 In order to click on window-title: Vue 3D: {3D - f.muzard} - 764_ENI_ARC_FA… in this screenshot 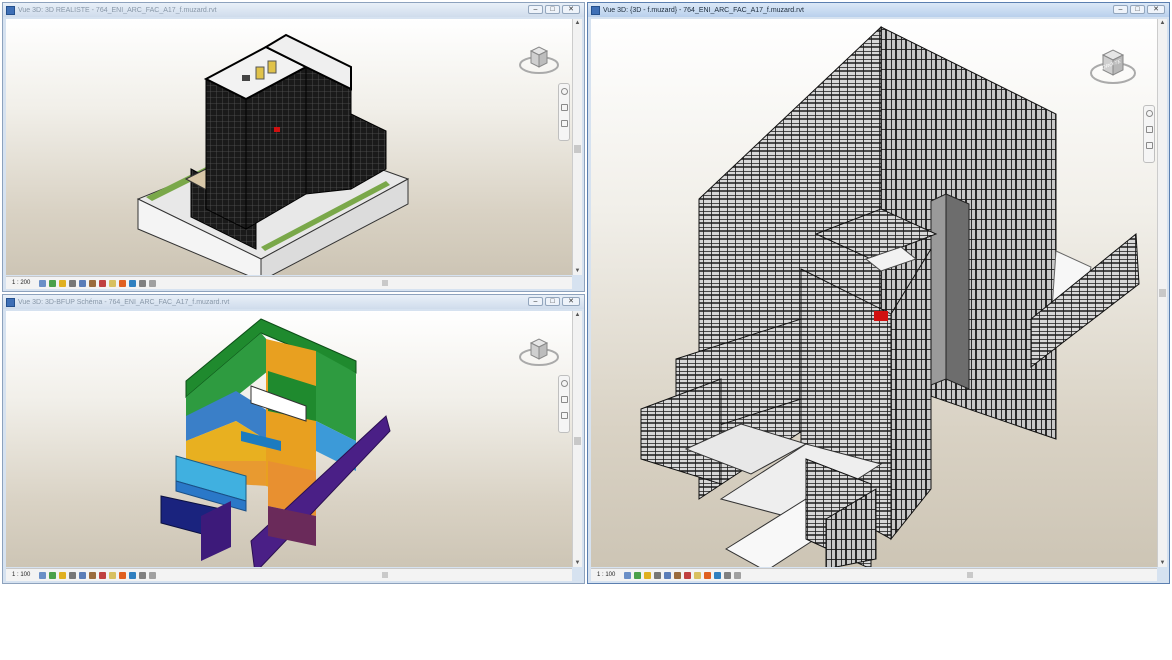, I will do `click(703, 10)`.